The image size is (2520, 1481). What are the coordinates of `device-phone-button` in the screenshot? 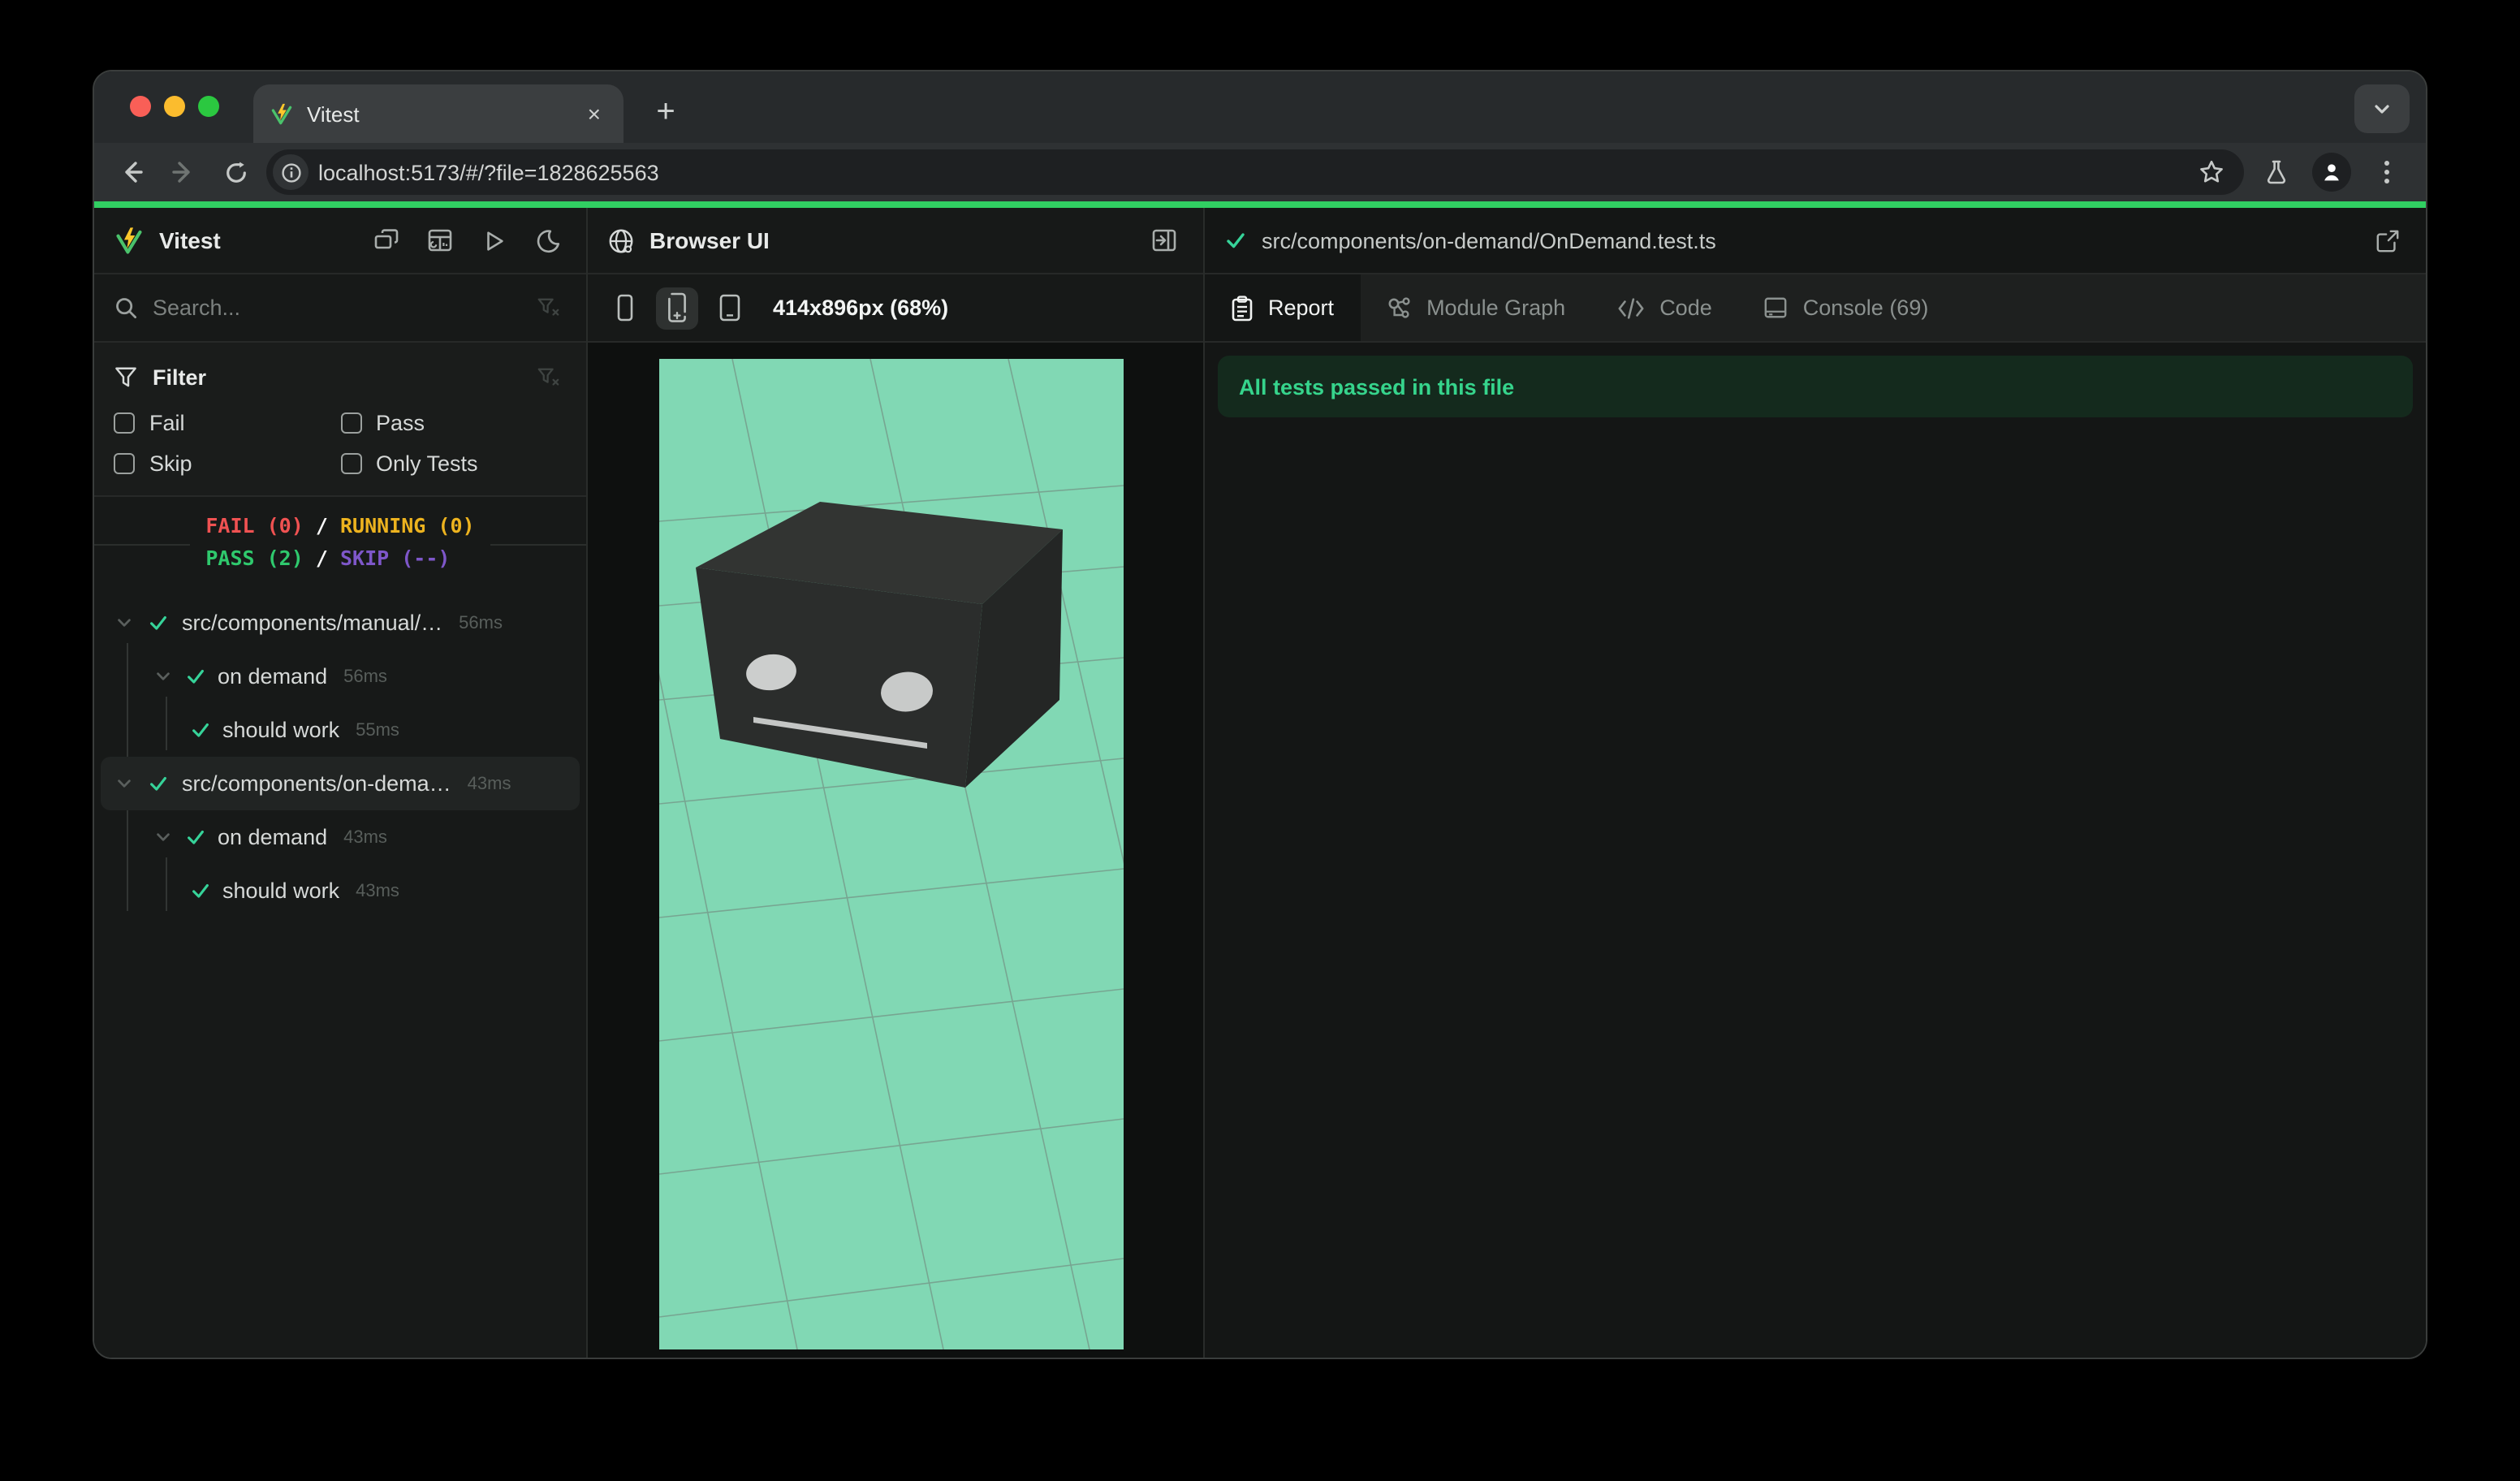 It's located at (677, 308).